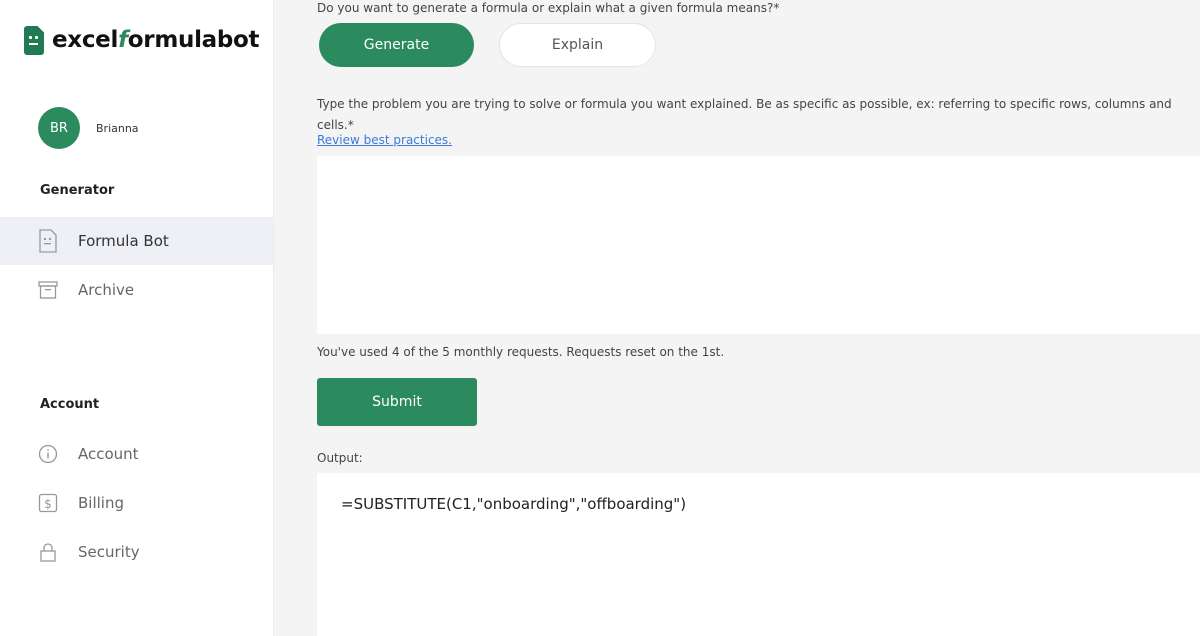  Describe the element at coordinates (577, 45) in the screenshot. I see `explain-button: Explain` at that location.